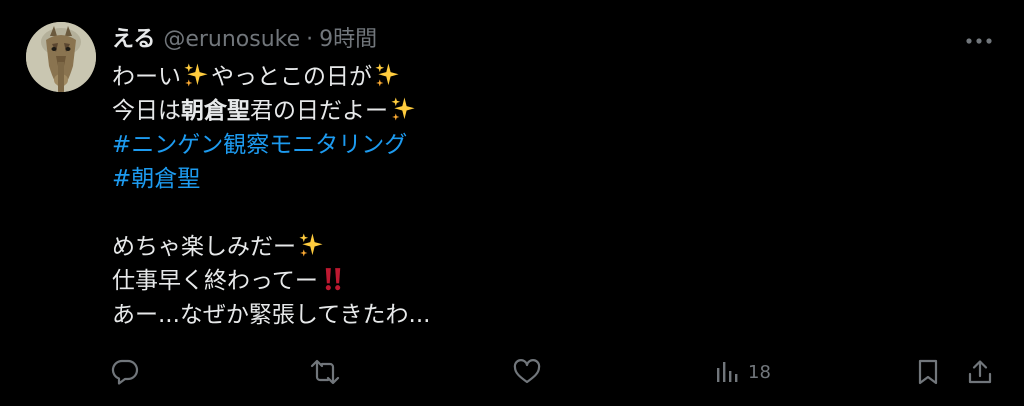 Image resolution: width=1024 pixels, height=406 pixels. Describe the element at coordinates (542, 111) in the screenshot. I see `tweet-line-2: 今日は朝倉聖君の日だよー` at that location.